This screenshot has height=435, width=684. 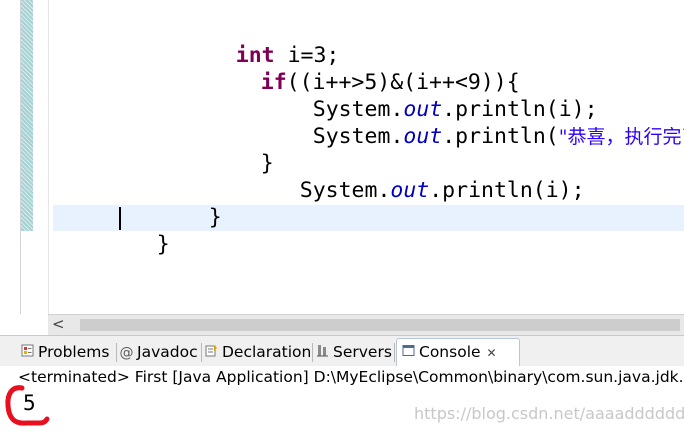 I want to click on tab-label: Declaration, so click(x=267, y=352).